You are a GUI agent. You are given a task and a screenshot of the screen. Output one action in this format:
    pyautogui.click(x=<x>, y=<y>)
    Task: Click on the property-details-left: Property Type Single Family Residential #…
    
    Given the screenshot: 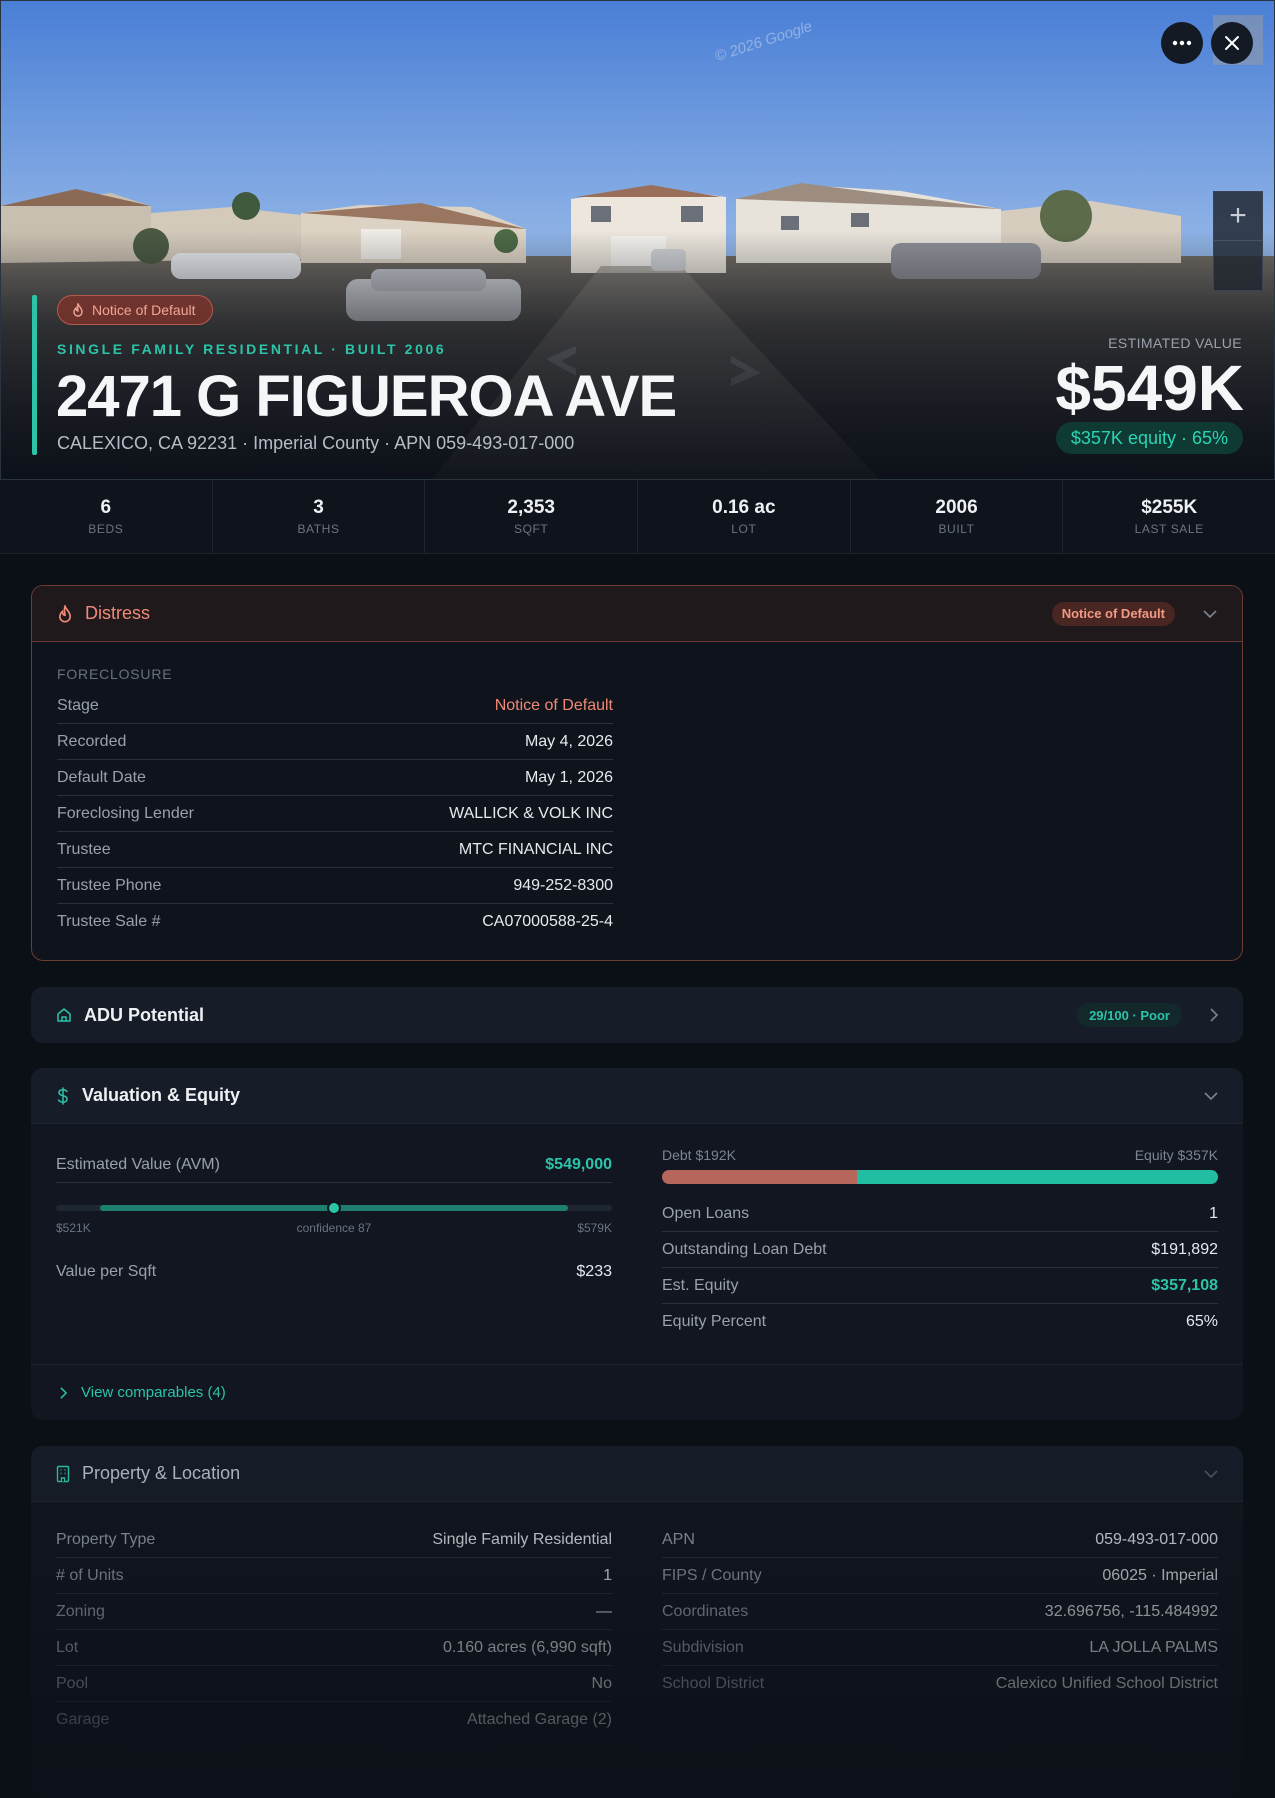 What is the action you would take?
    pyautogui.click(x=334, y=1630)
    